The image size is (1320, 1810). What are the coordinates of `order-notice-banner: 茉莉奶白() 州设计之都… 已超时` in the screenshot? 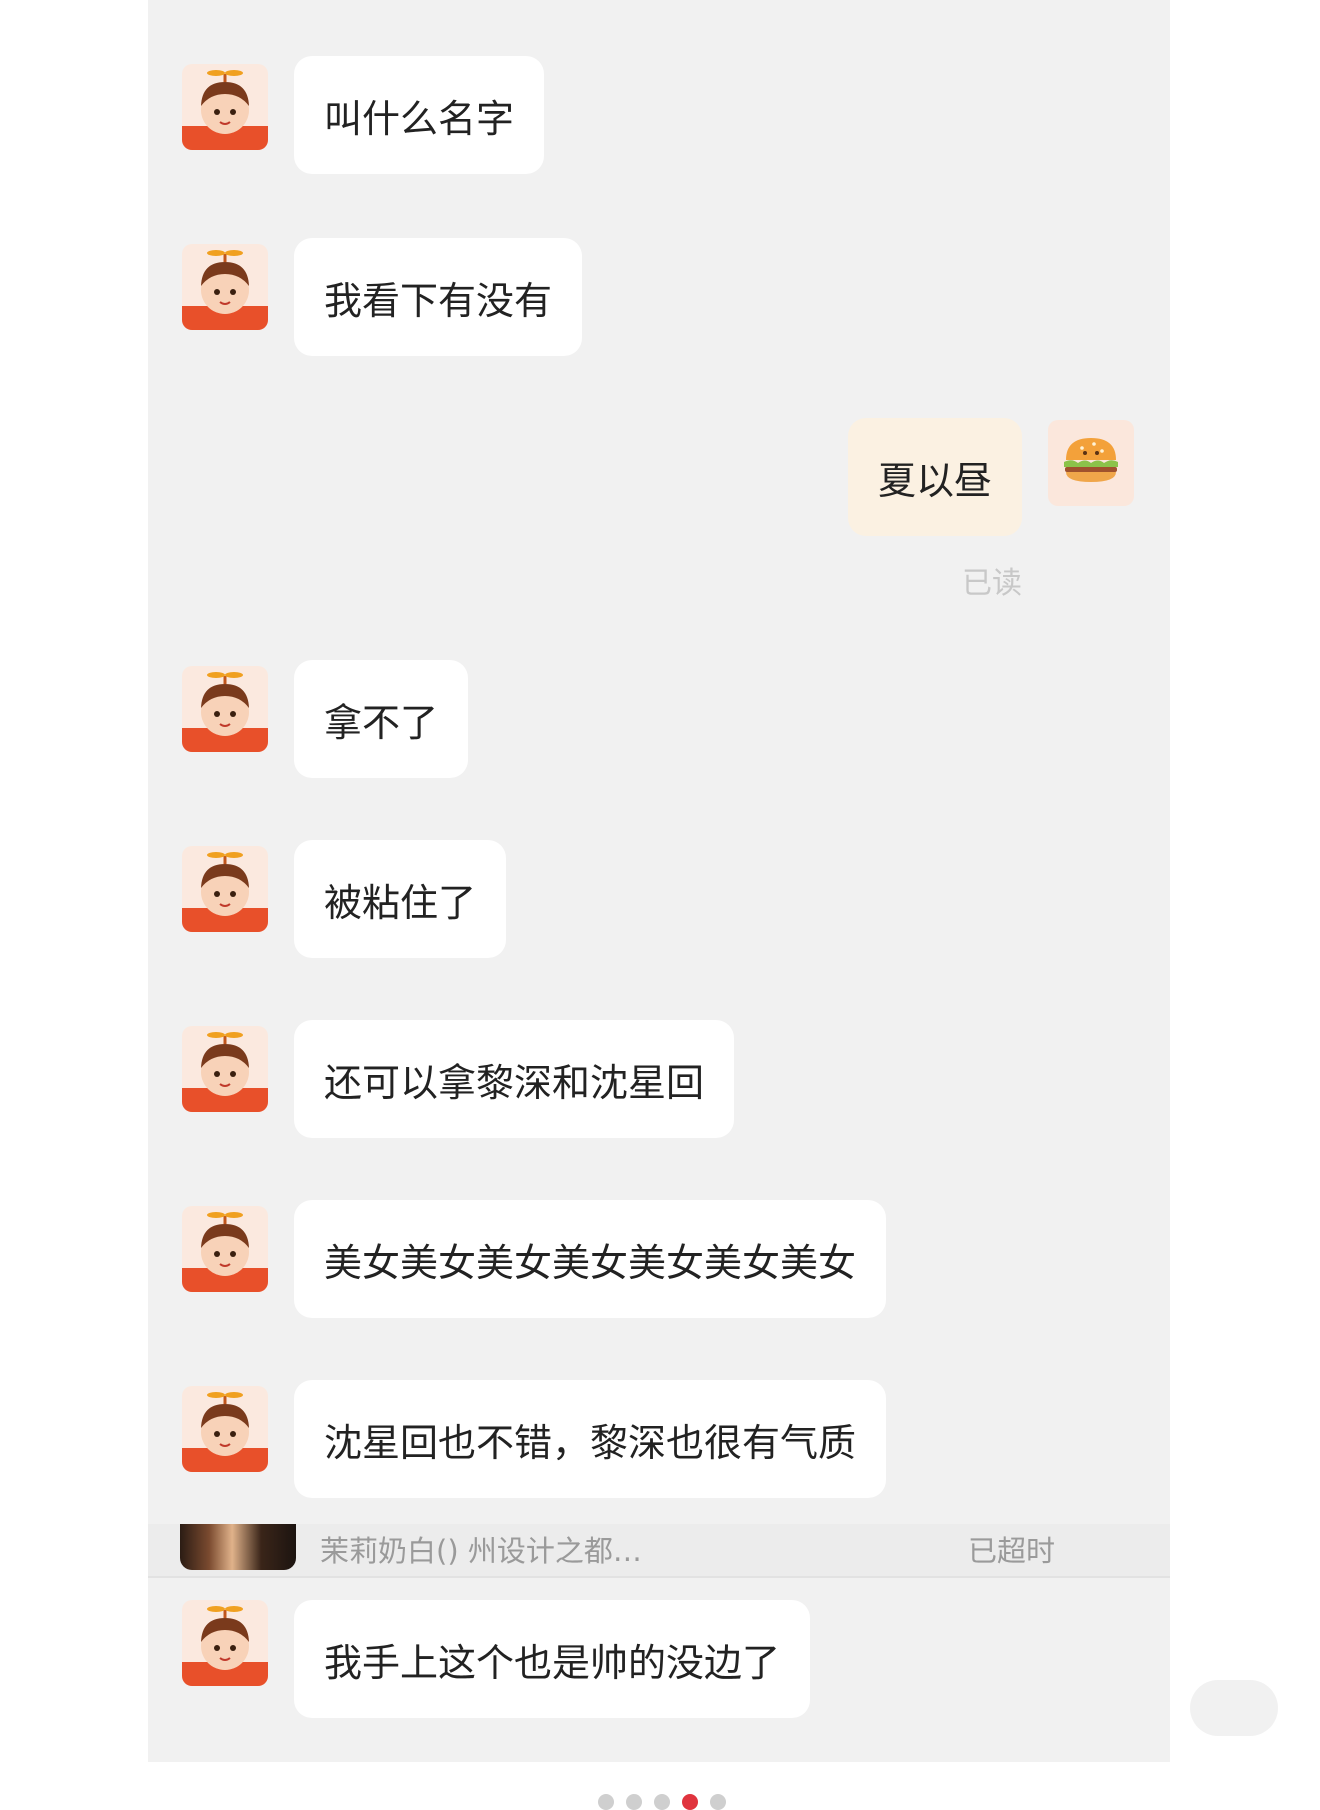 It's located at (659, 1551).